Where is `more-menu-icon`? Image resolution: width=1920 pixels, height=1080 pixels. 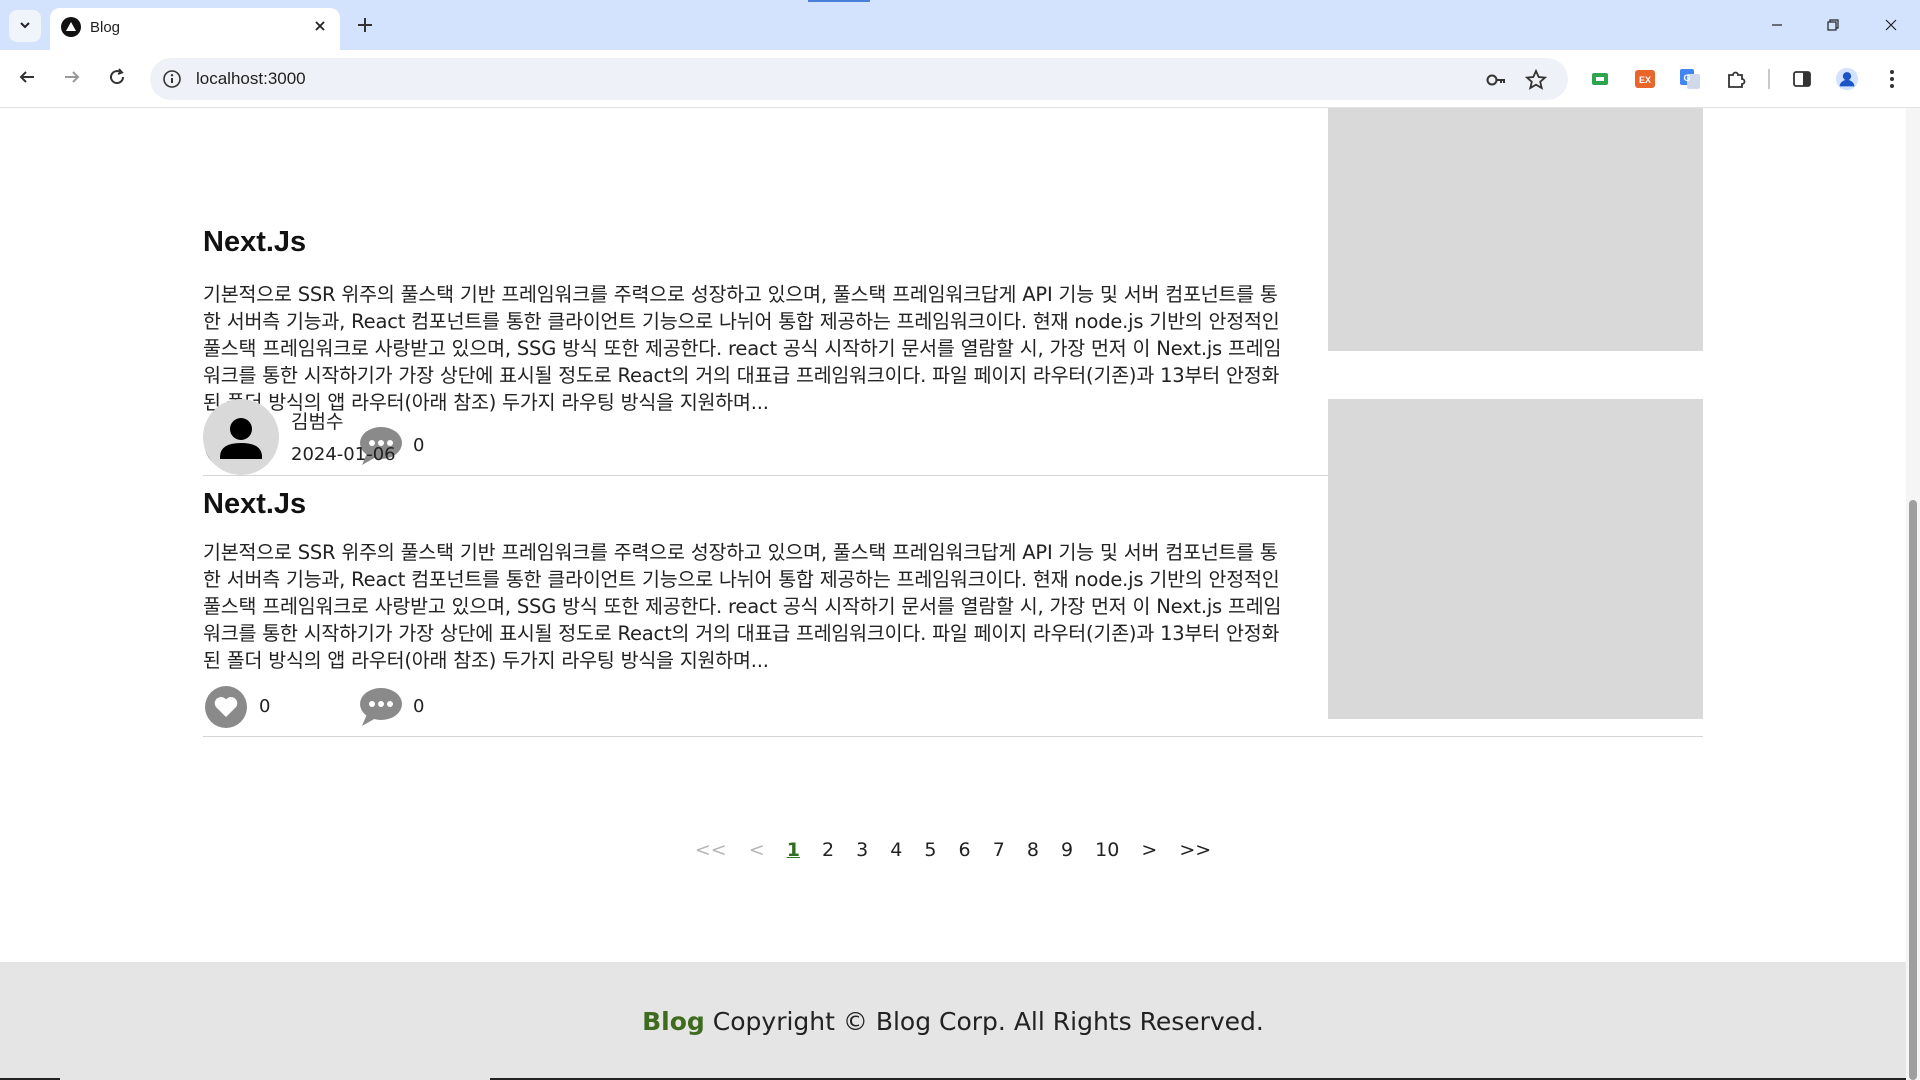
more-menu-icon is located at coordinates (1892, 79).